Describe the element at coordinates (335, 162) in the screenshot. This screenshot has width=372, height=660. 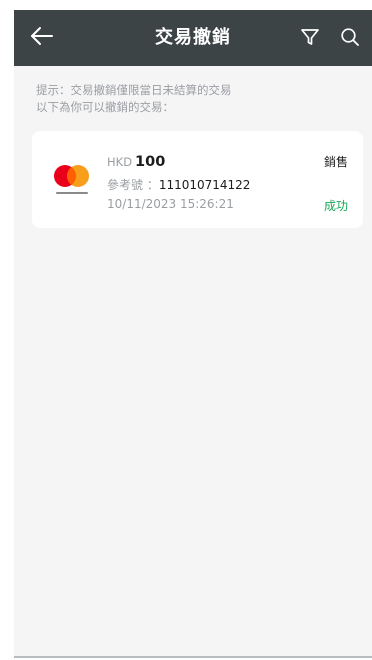
I see `transaction-type: 銷售` at that location.